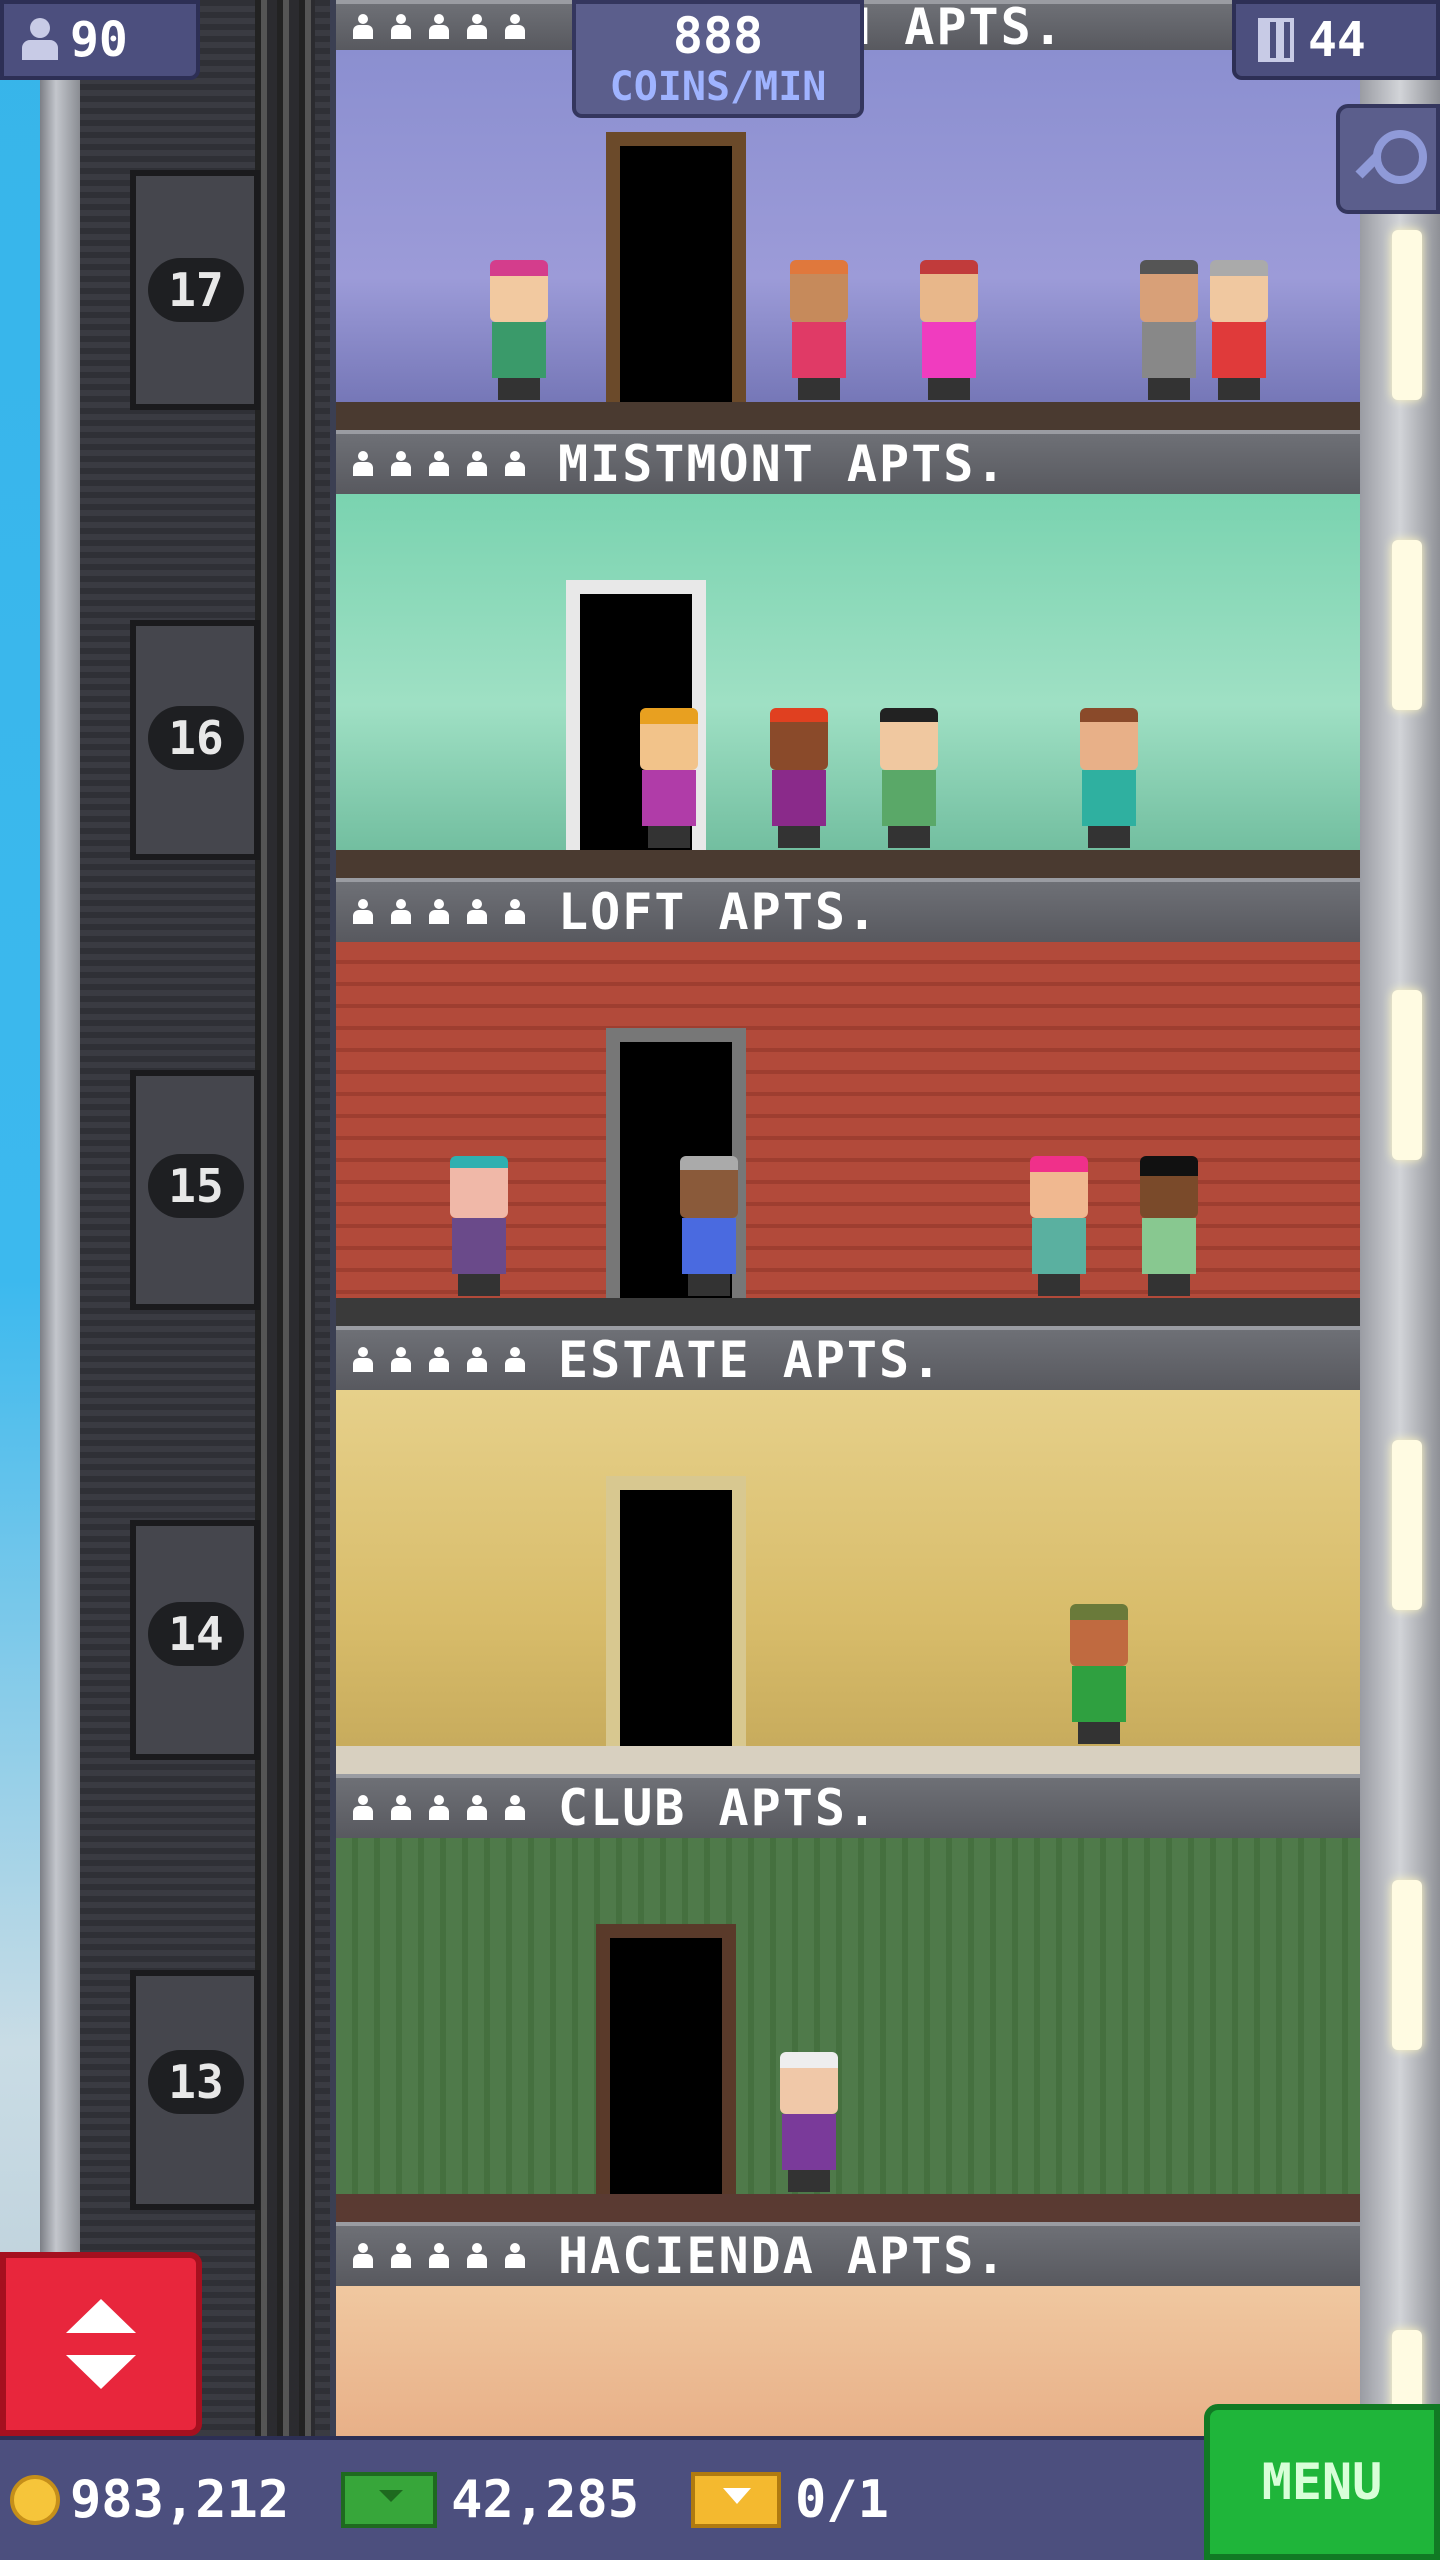 Image resolution: width=1440 pixels, height=2560 pixels. Describe the element at coordinates (842, 2500) in the screenshot. I see `tickets-value: 0/1` at that location.